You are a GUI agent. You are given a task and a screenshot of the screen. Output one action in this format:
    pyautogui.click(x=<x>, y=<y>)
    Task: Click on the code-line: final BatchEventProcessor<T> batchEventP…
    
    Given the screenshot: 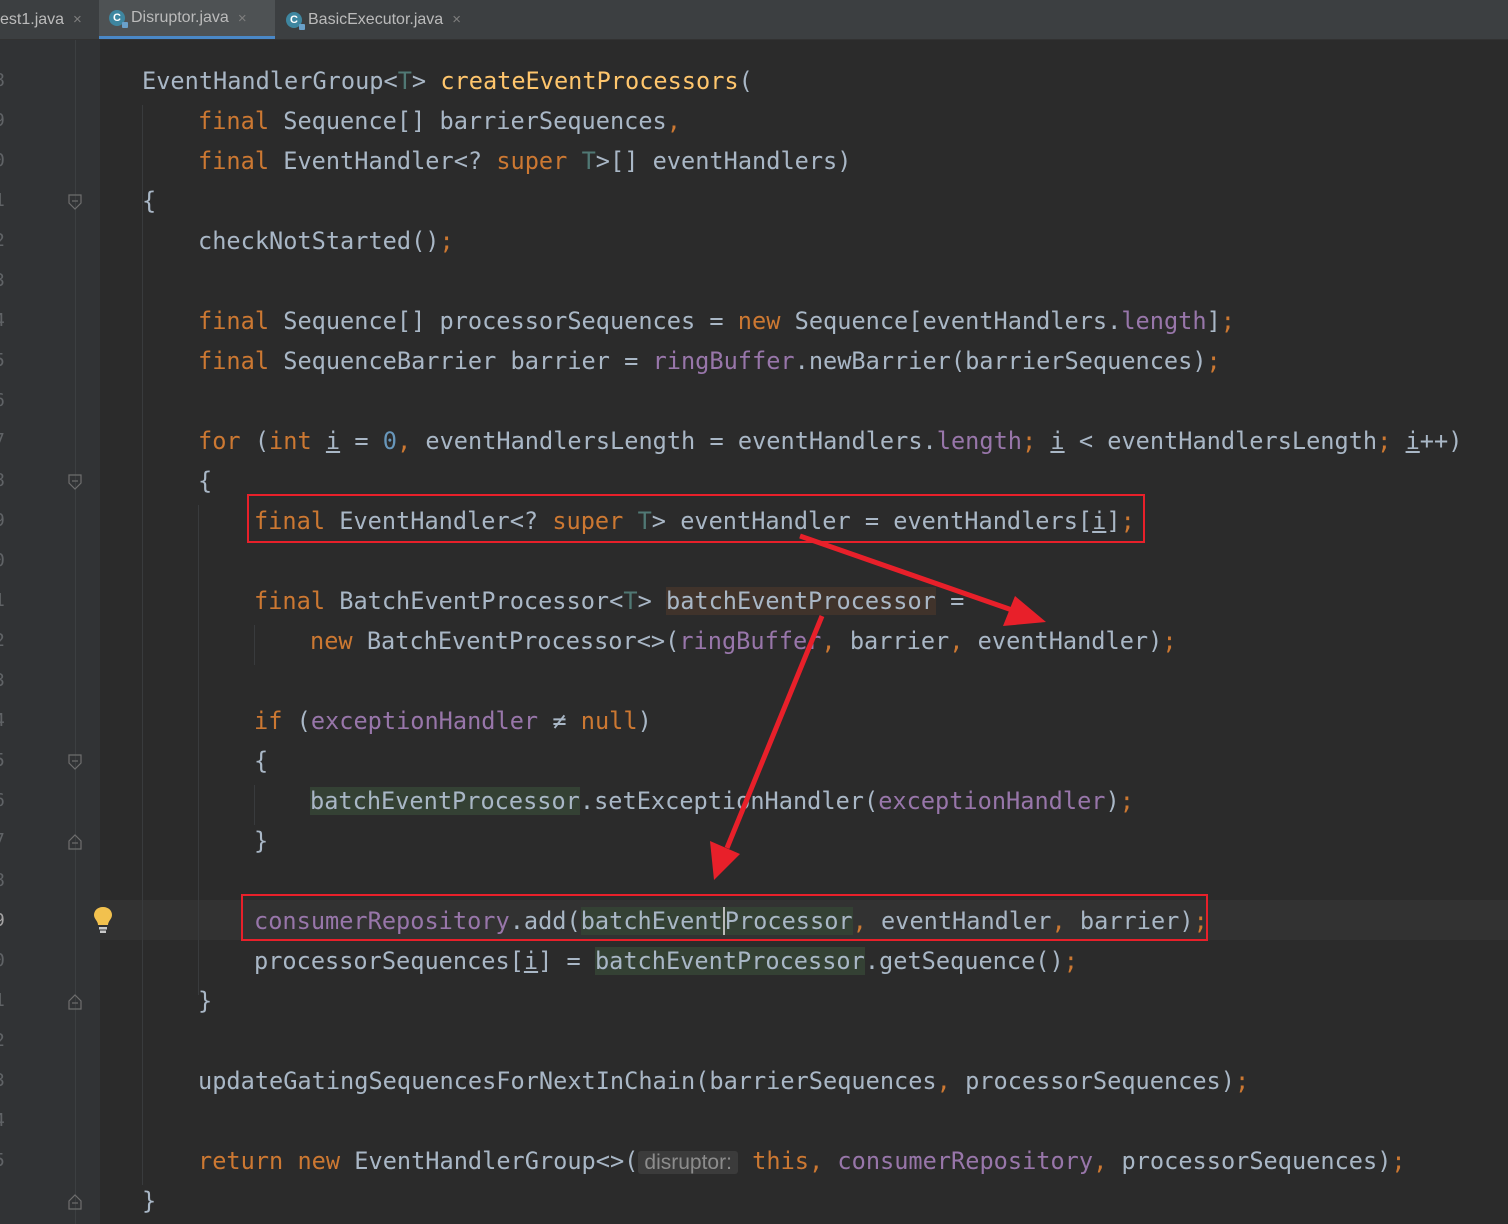 What is the action you would take?
    pyautogui.click(x=609, y=601)
    